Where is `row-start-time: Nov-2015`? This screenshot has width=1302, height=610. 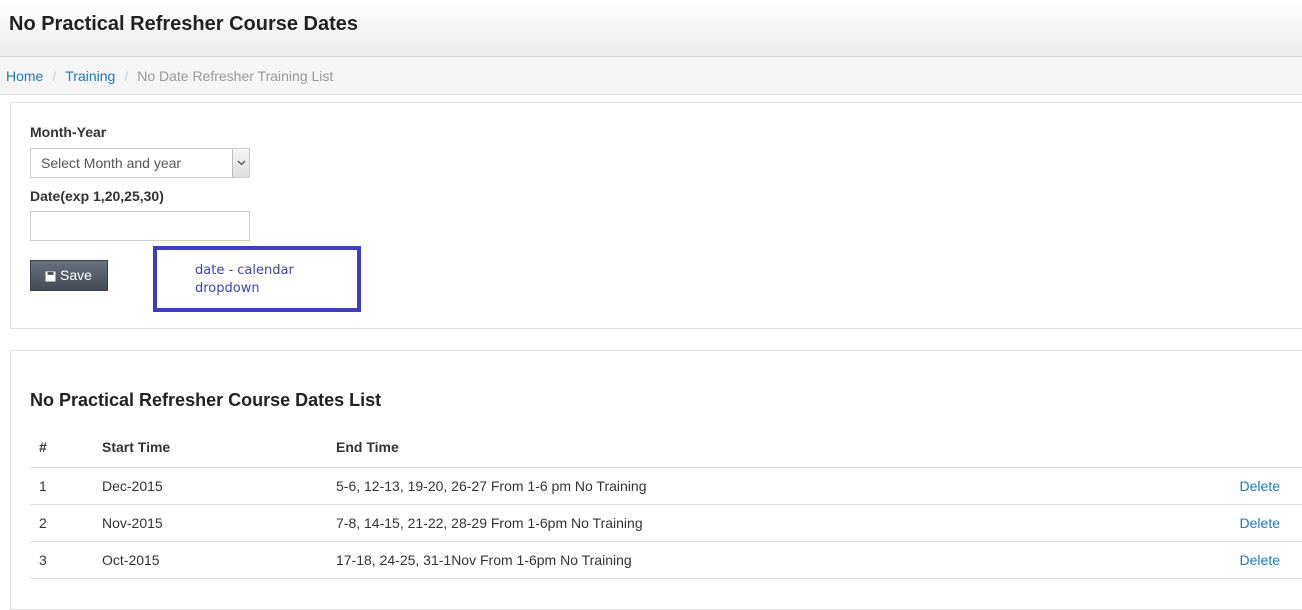 row-start-time: Nov-2015 is located at coordinates (210, 523).